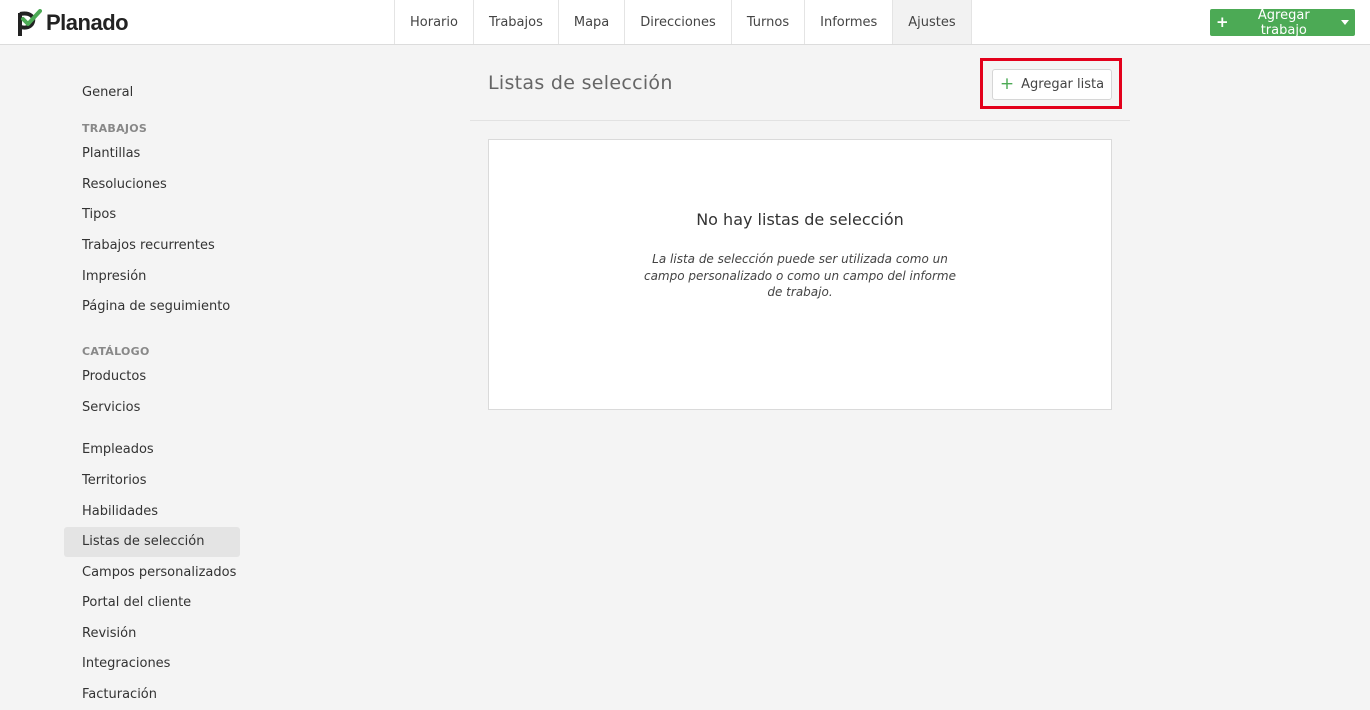  Describe the element at coordinates (152, 307) in the screenshot. I see `sidebar-item-pagina-seguimiento: Página de seguimiento` at that location.